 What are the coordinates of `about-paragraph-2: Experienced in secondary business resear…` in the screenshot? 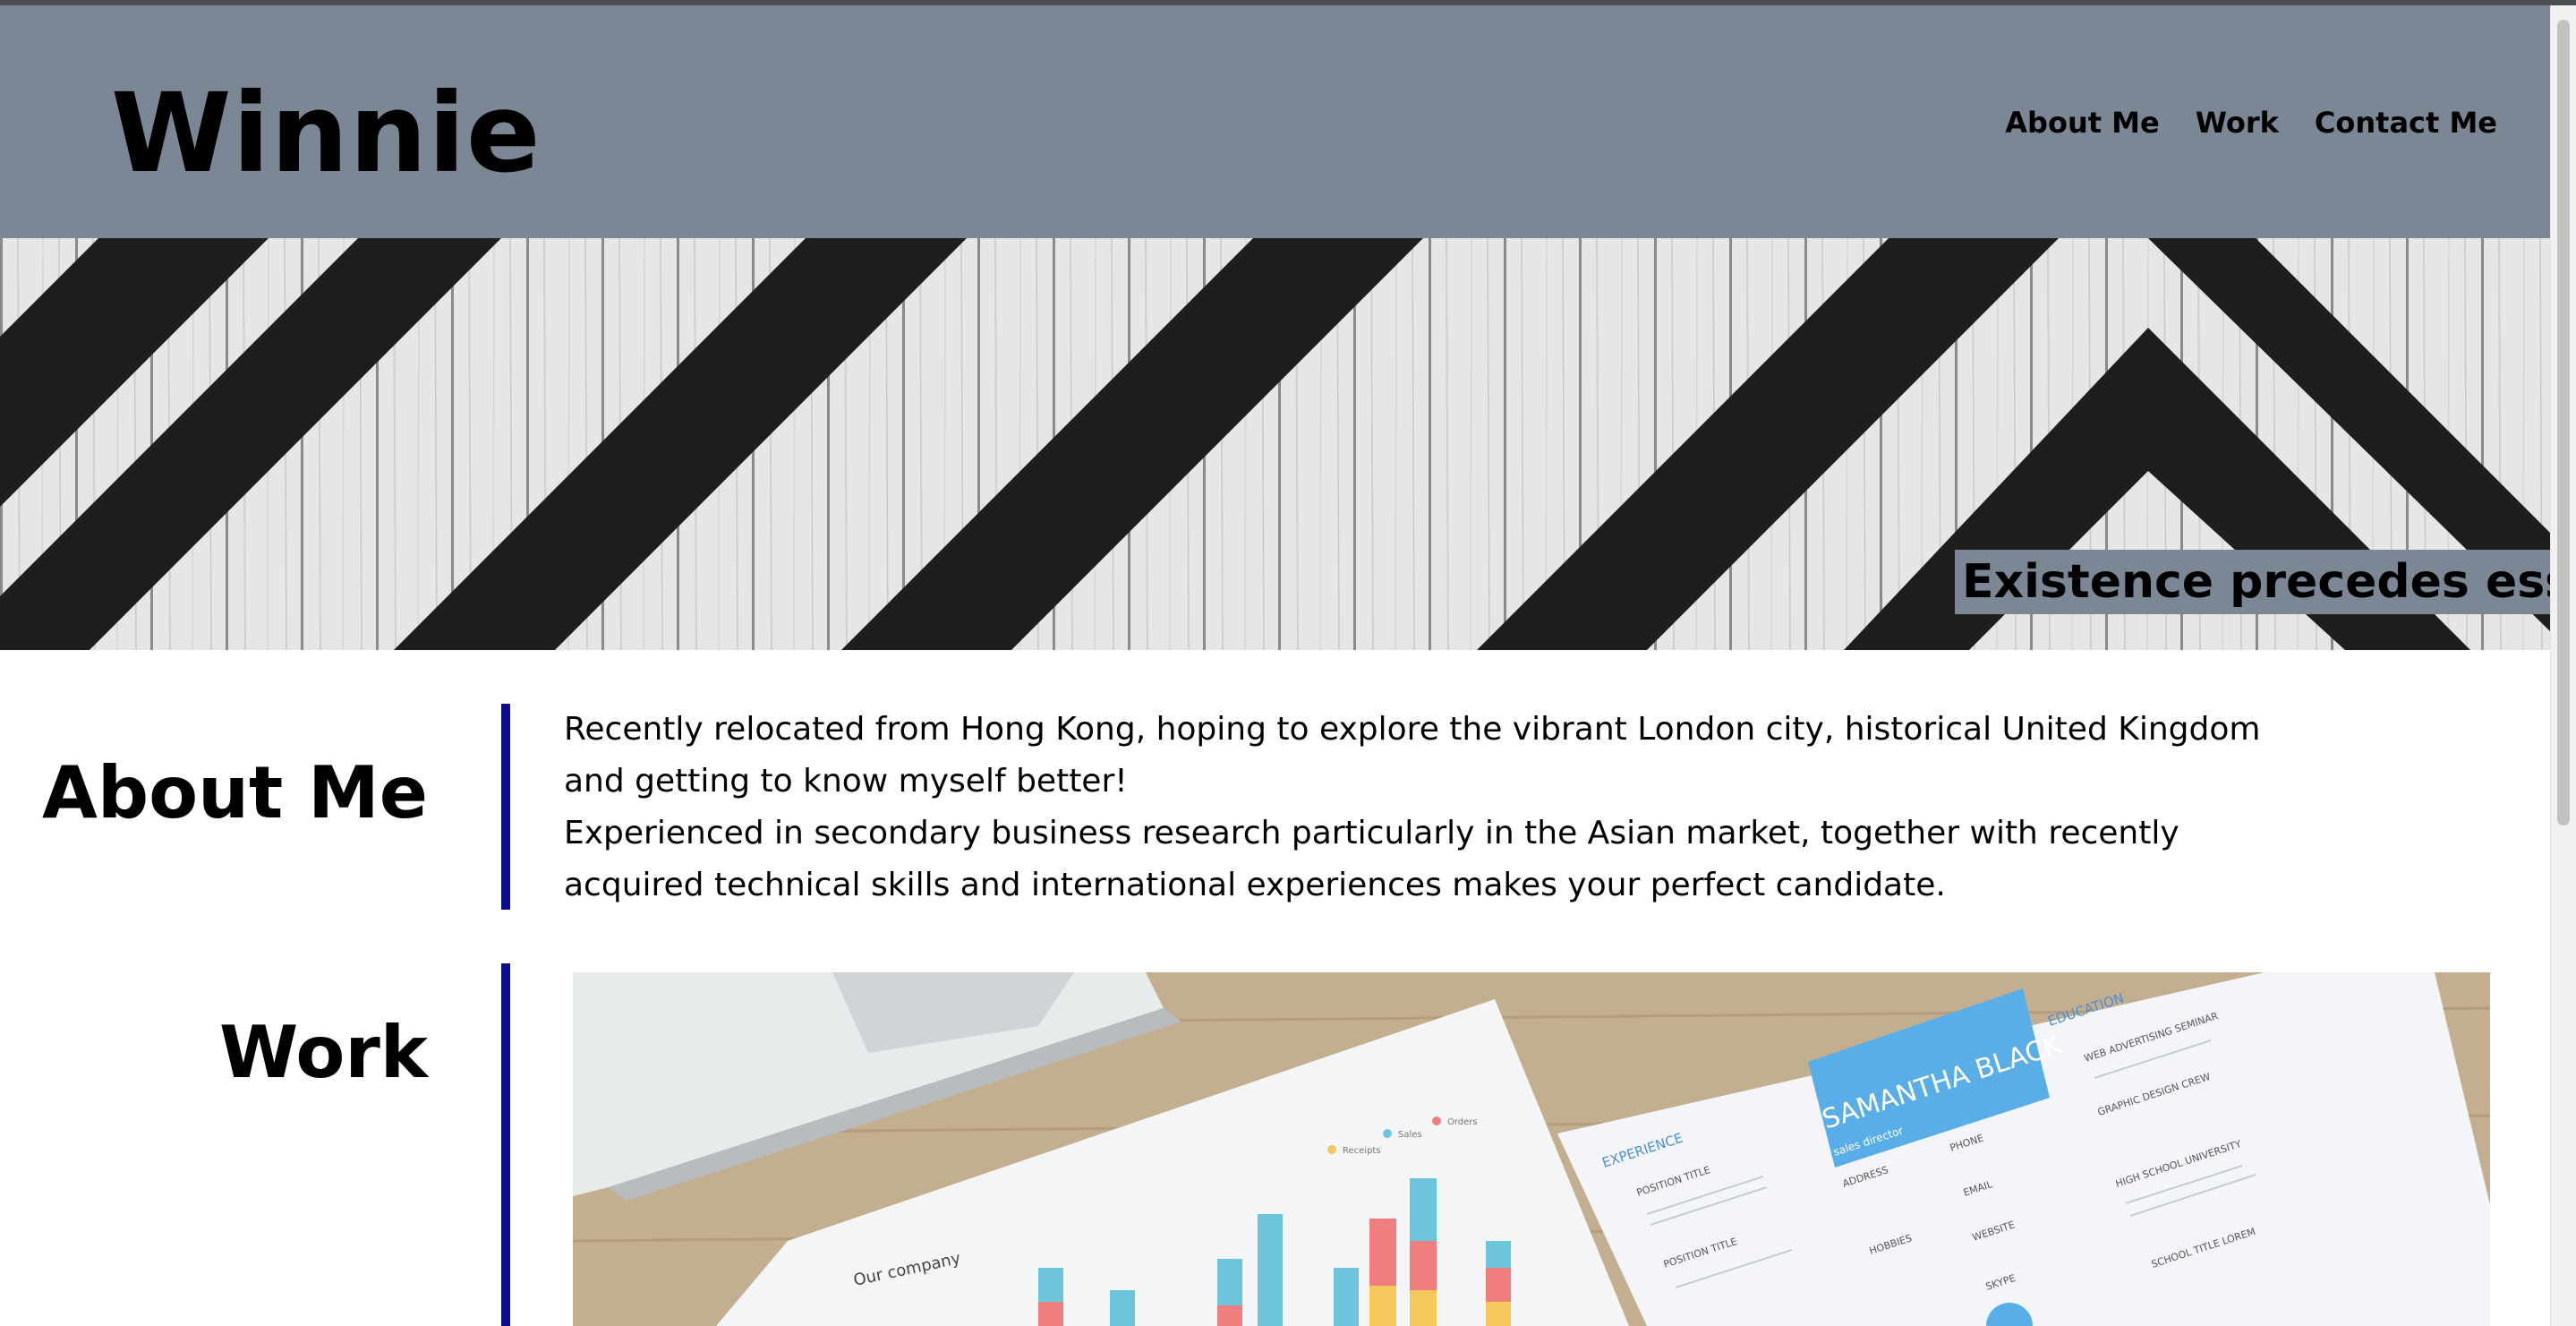 It's located at (1371, 859).